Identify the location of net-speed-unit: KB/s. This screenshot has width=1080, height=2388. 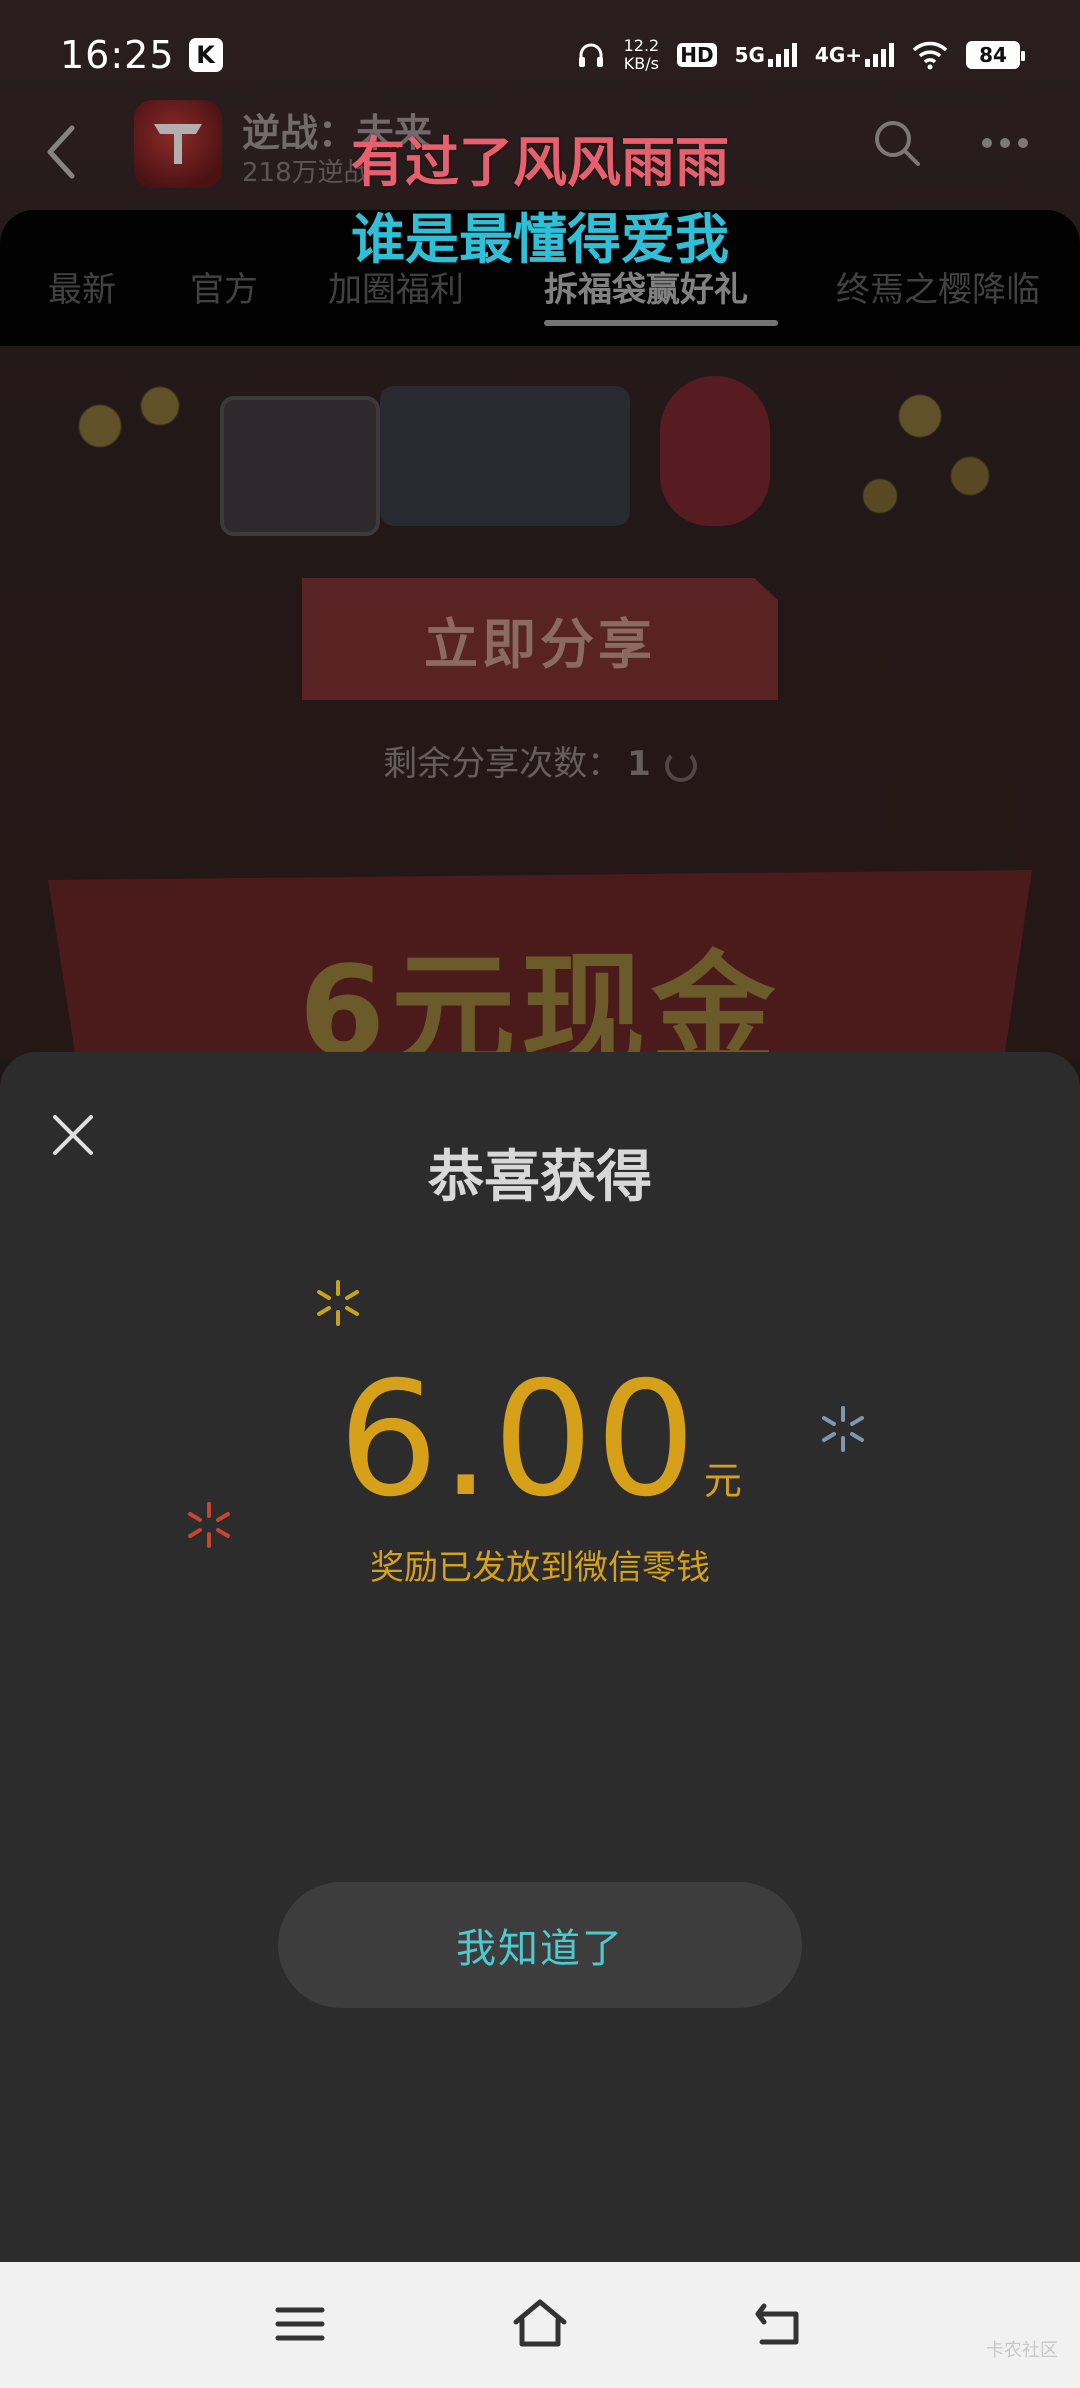
(641, 63).